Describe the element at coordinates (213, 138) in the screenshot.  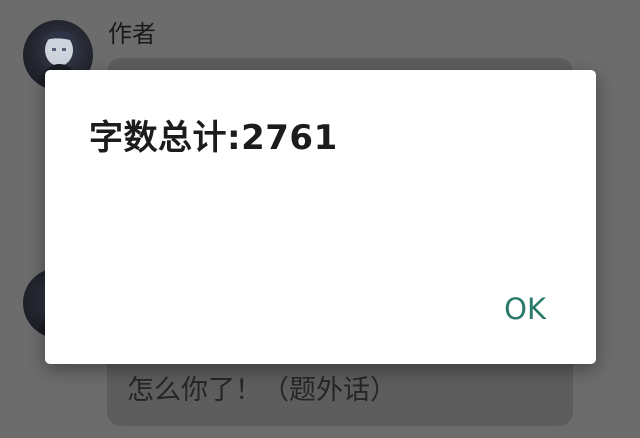
I see `dialog-title: 字数总计:2761` at that location.